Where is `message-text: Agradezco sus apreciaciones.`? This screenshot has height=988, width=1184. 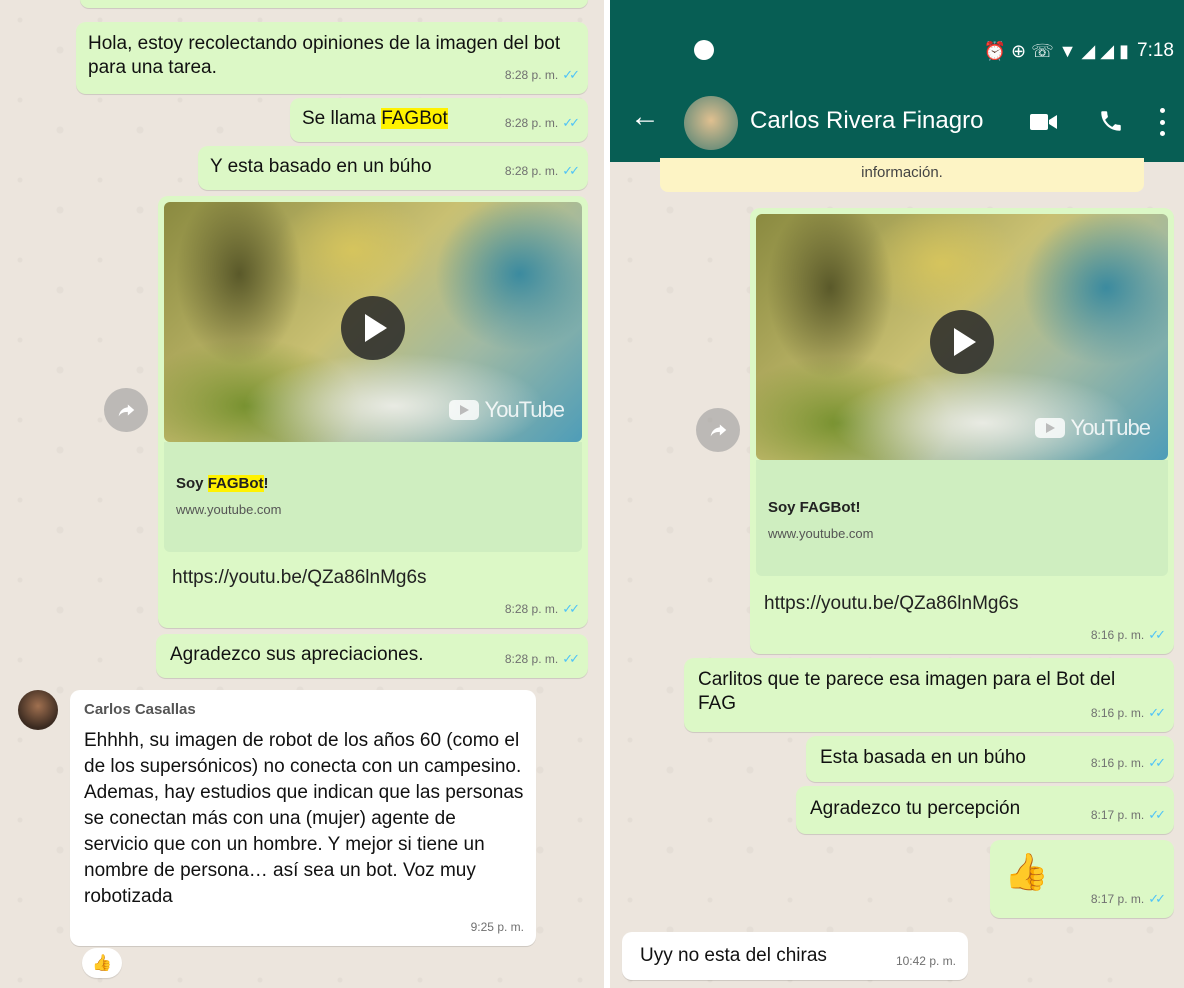 message-text: Agradezco sus apreciaciones. is located at coordinates (297, 654).